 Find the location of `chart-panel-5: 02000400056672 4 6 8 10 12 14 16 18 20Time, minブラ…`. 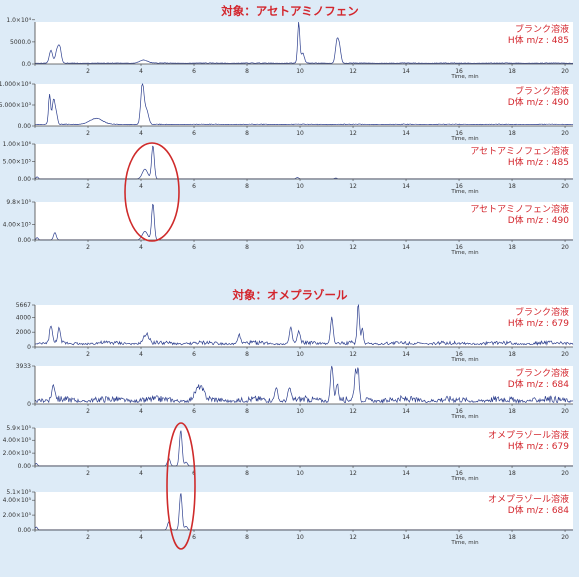

chart-panel-5: 02000400056672 4 6 8 10 12 14 16 18 20Time, minブラ… is located at coordinates (295, 332).